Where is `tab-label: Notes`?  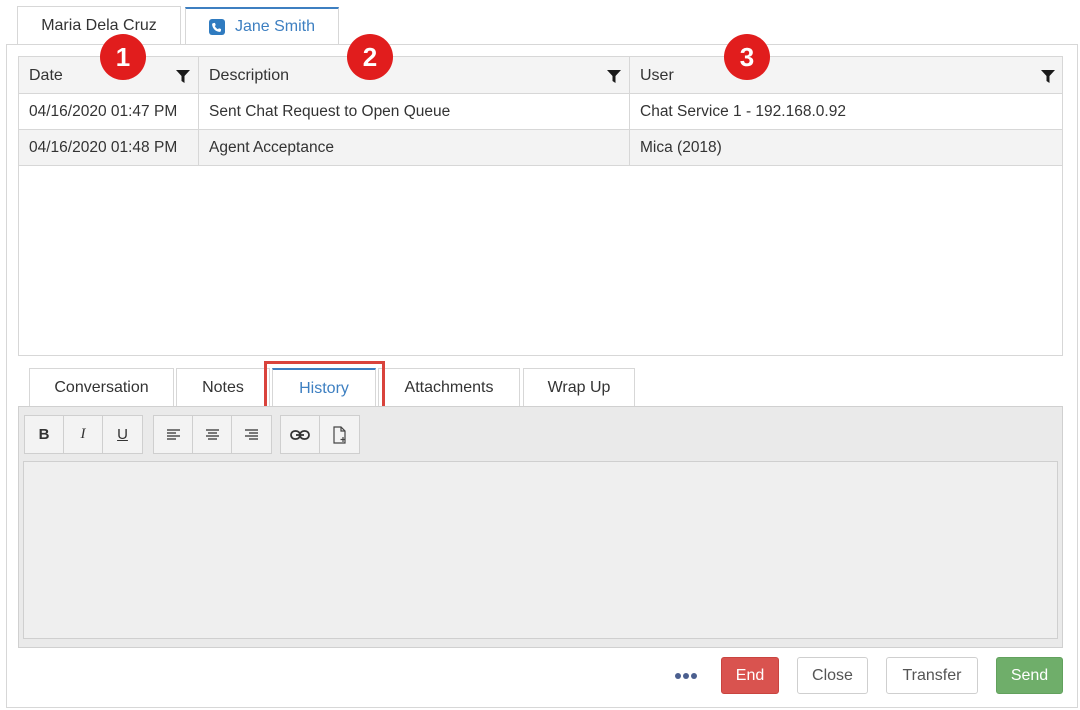
tab-label: Notes is located at coordinates (223, 387).